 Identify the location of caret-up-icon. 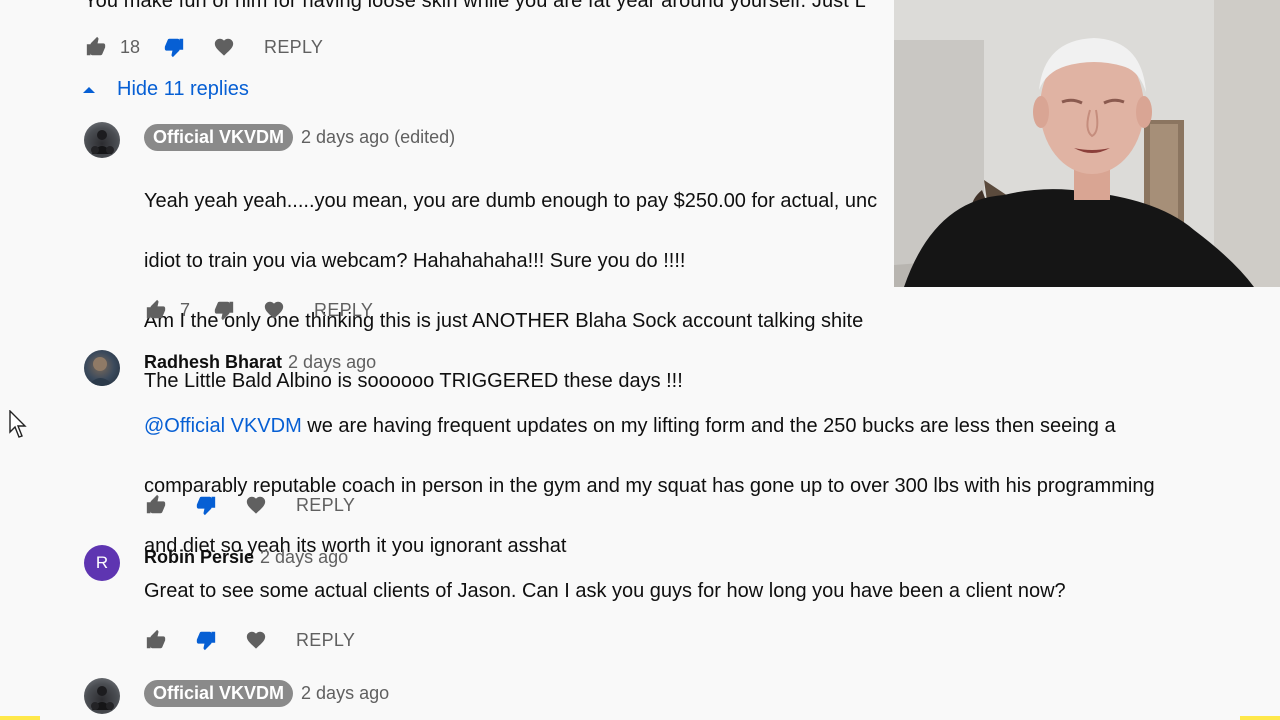
(89, 89).